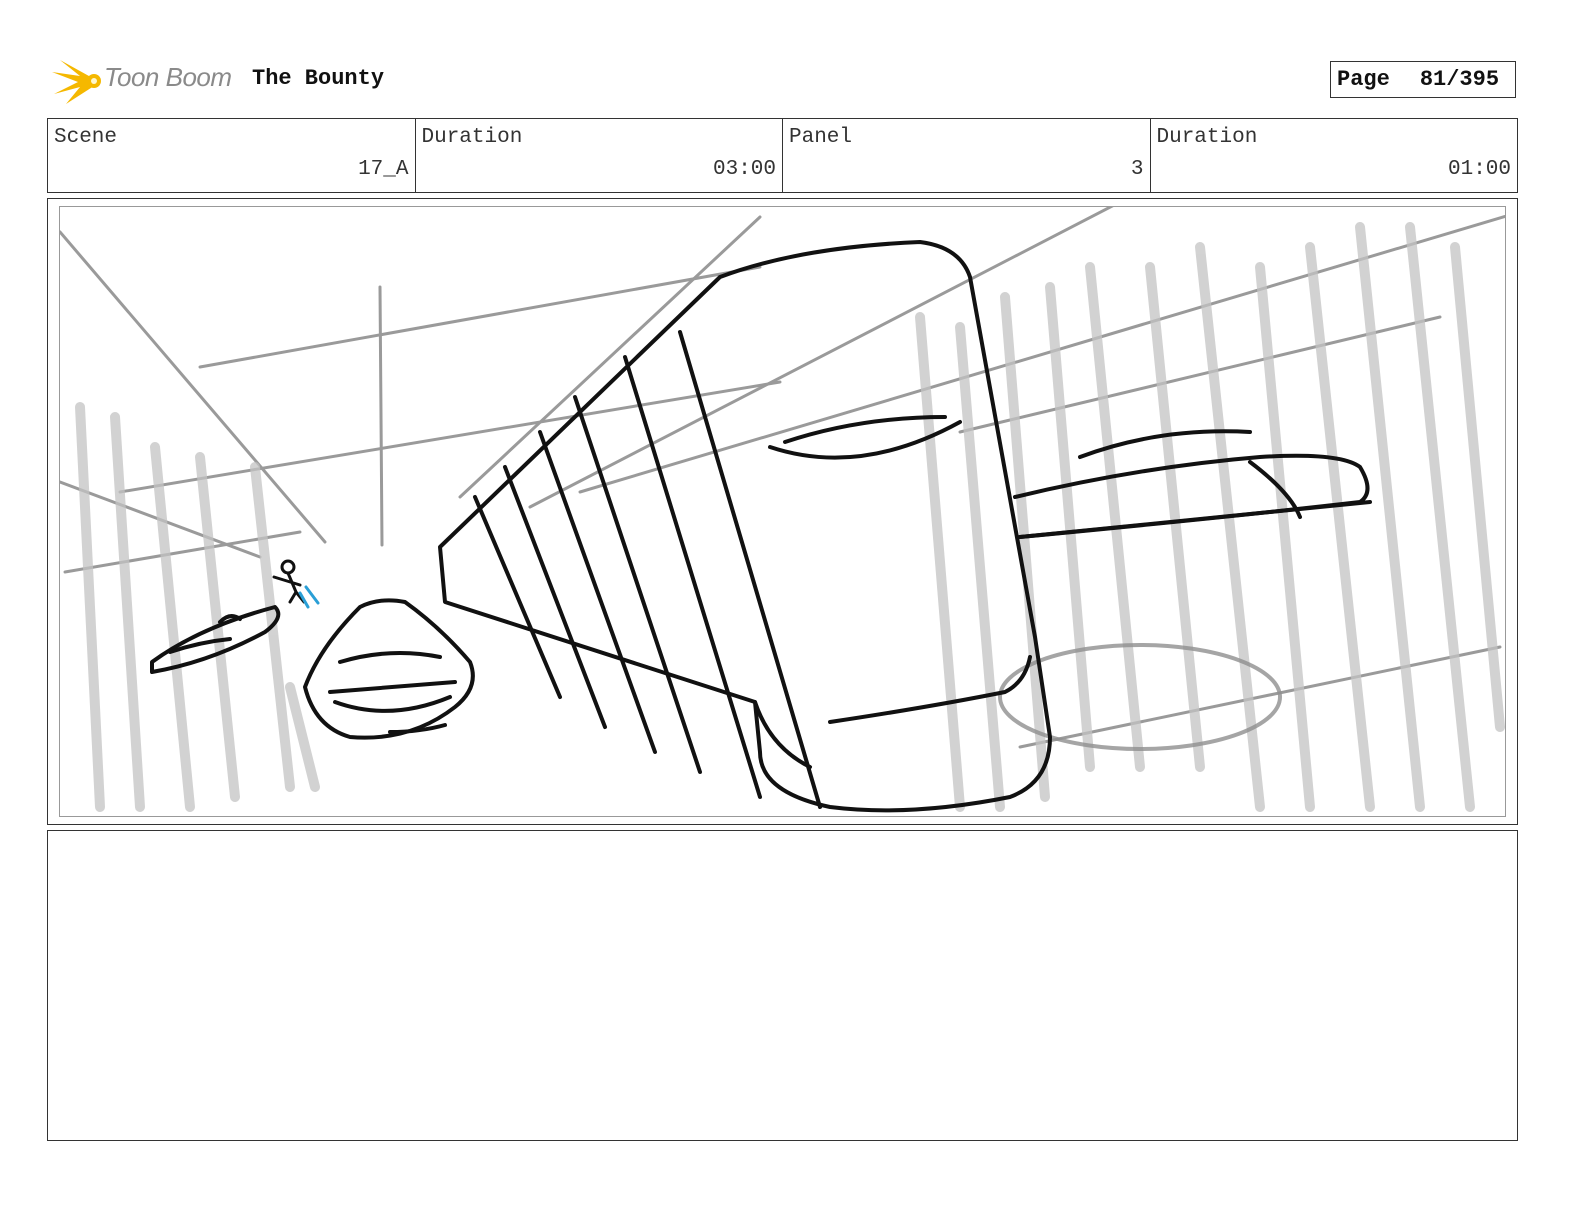 The width and height of the screenshot is (1584, 1224). I want to click on project-title: The Bounty, so click(318, 78).